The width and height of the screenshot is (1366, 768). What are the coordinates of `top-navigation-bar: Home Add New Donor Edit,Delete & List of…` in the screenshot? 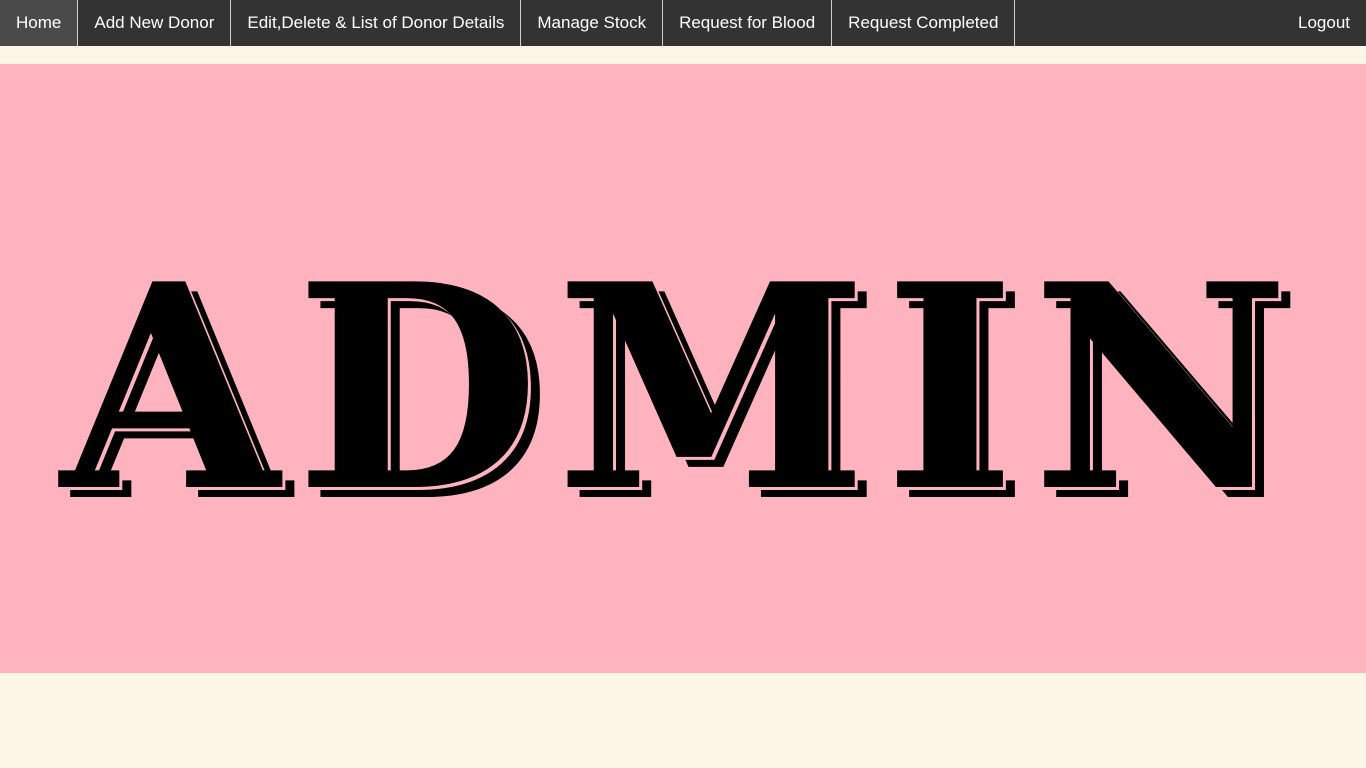 It's located at (683, 23).